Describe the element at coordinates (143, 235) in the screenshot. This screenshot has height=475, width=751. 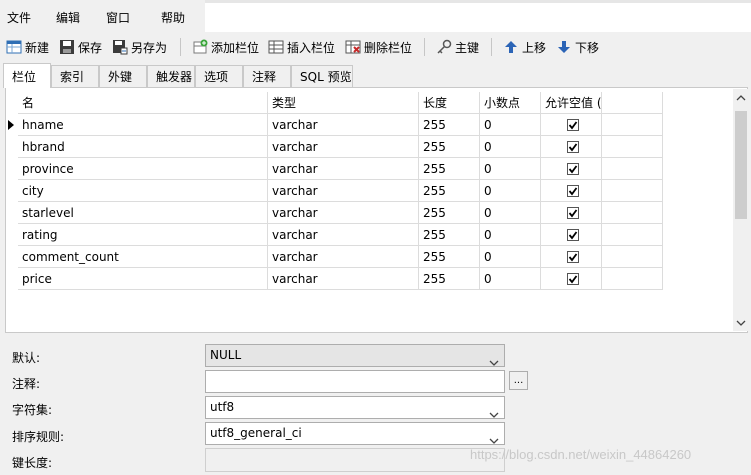
I see `cell-name: rating` at that location.